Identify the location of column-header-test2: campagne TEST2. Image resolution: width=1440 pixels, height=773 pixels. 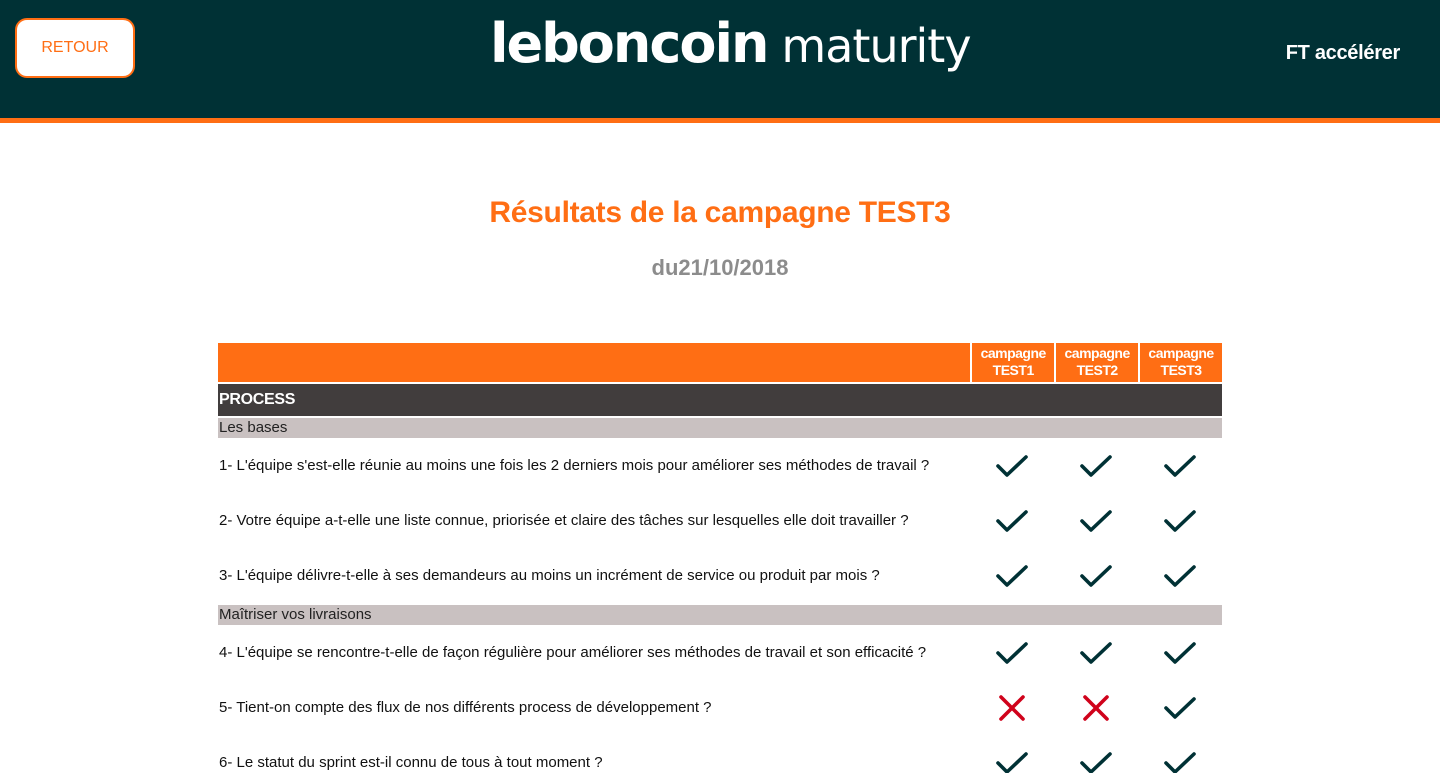
(1097, 362).